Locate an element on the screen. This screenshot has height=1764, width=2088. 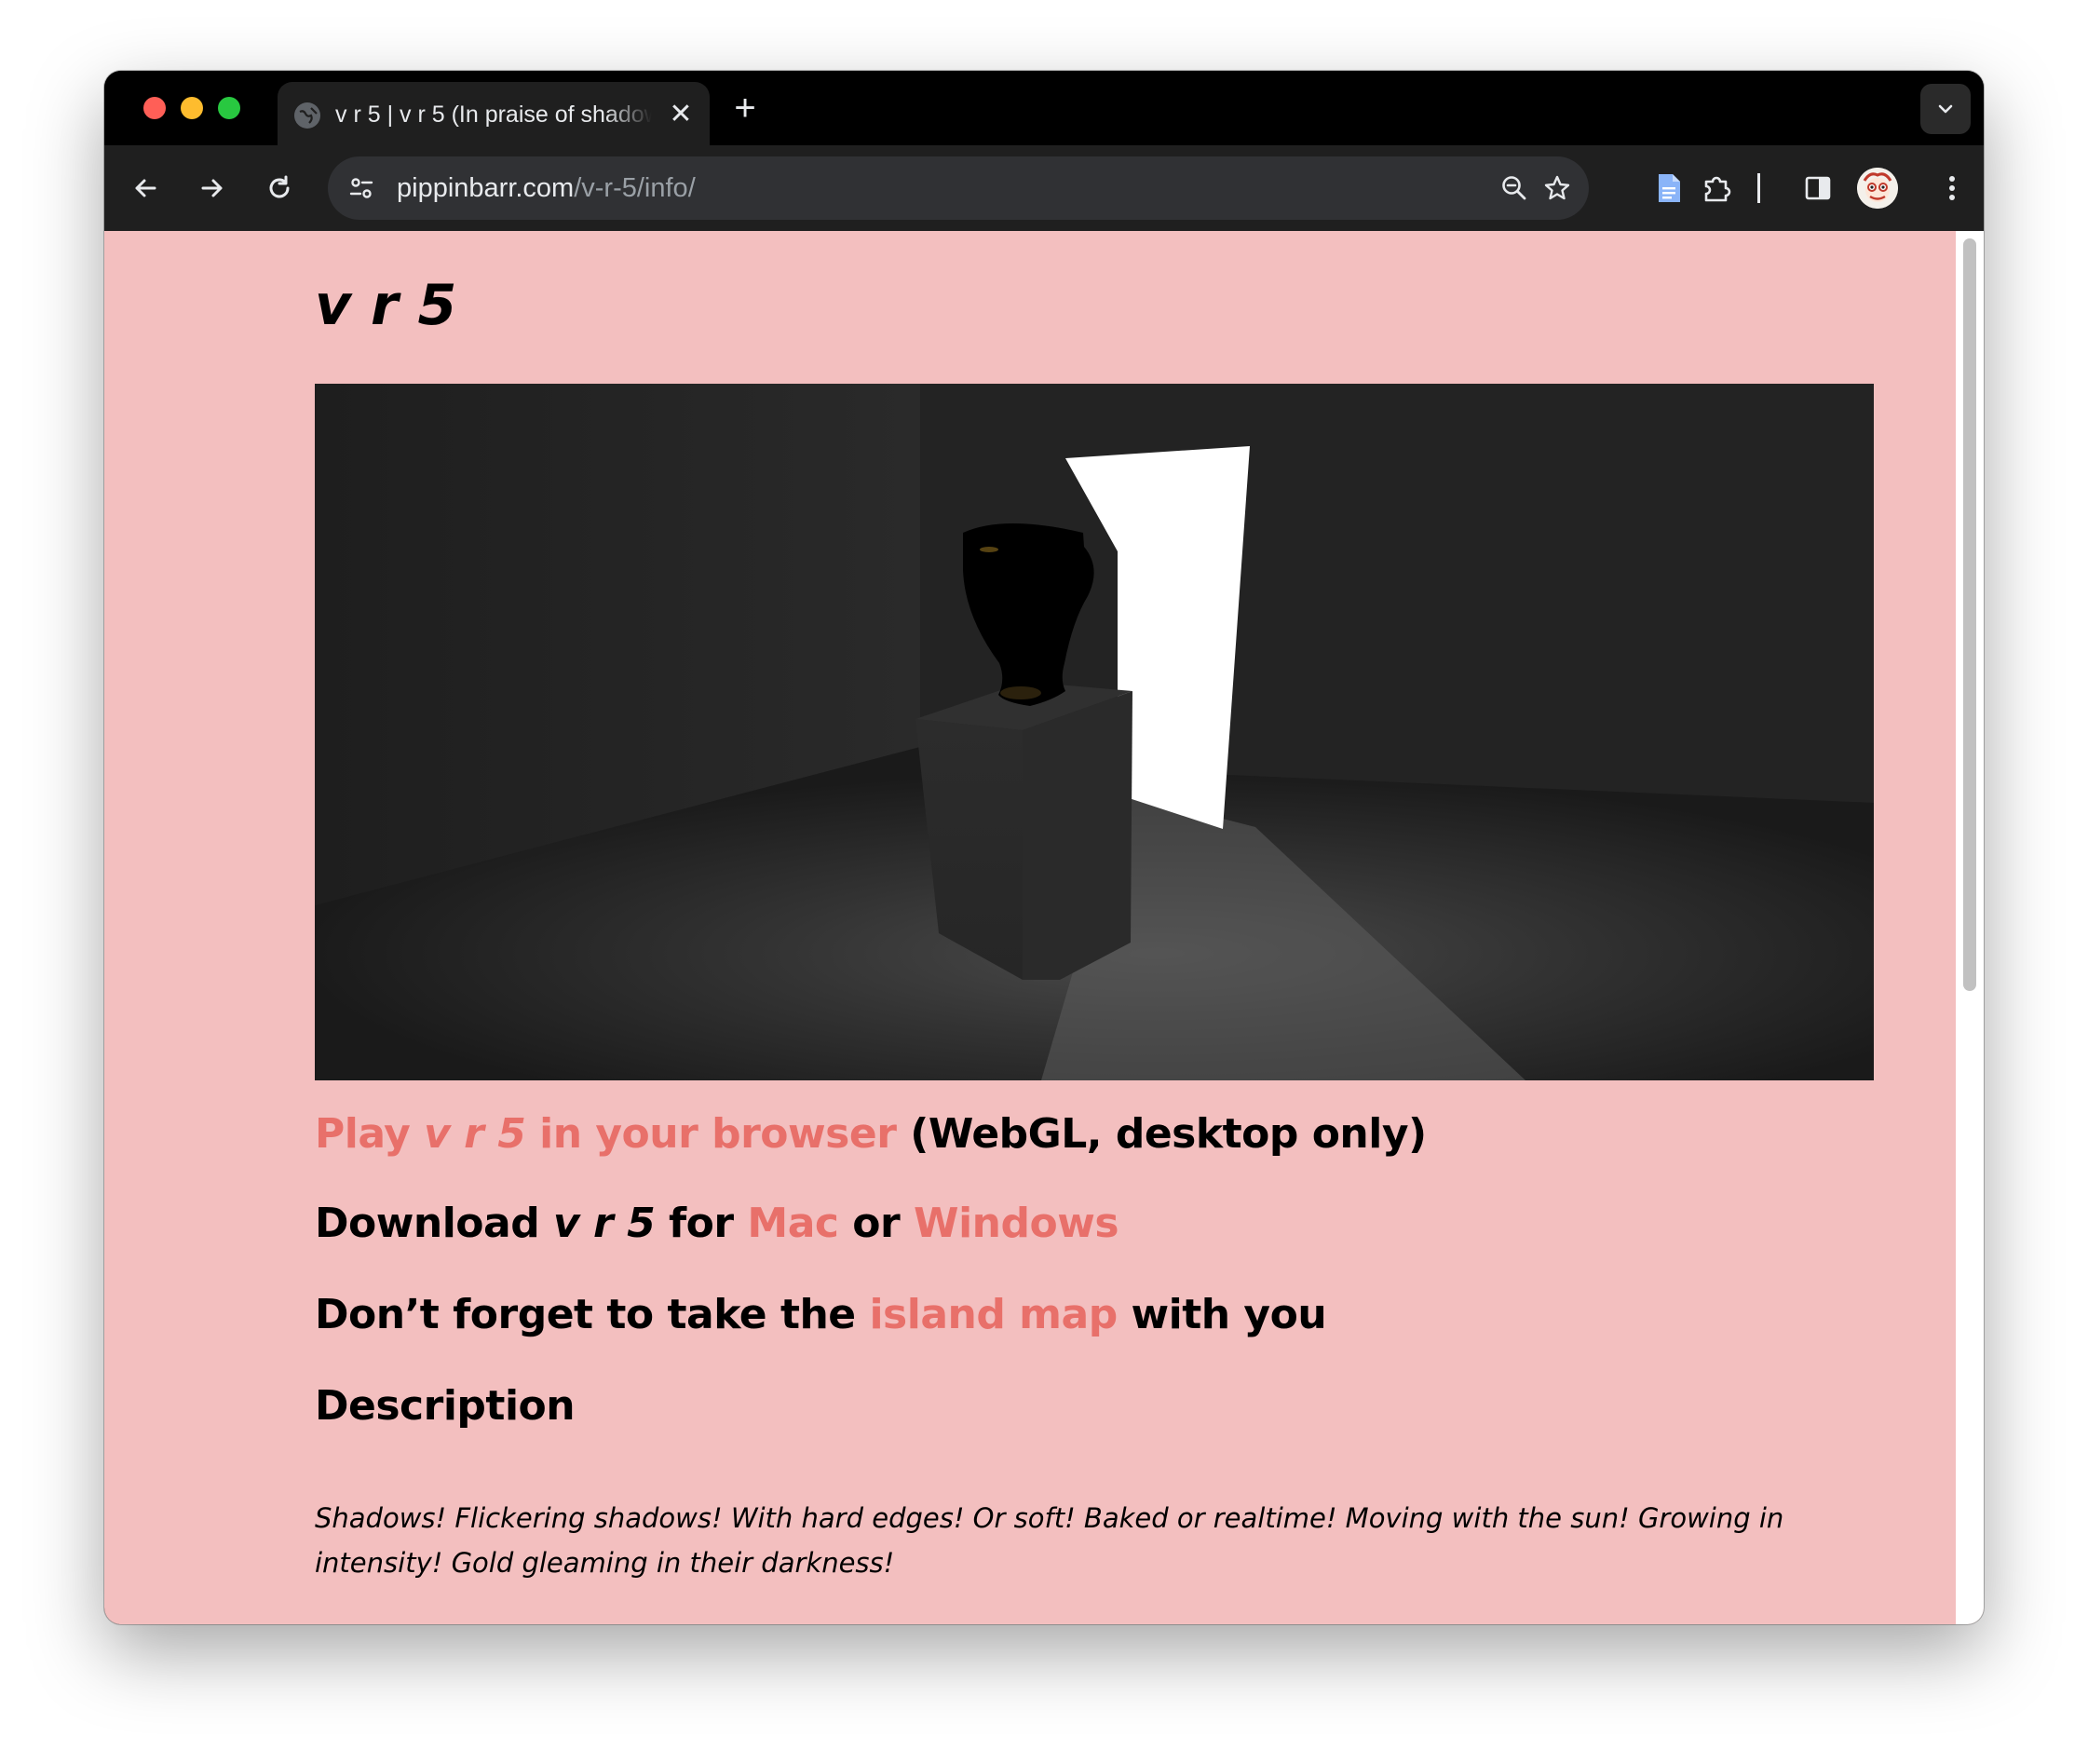
reload-button is located at coordinates (279, 188).